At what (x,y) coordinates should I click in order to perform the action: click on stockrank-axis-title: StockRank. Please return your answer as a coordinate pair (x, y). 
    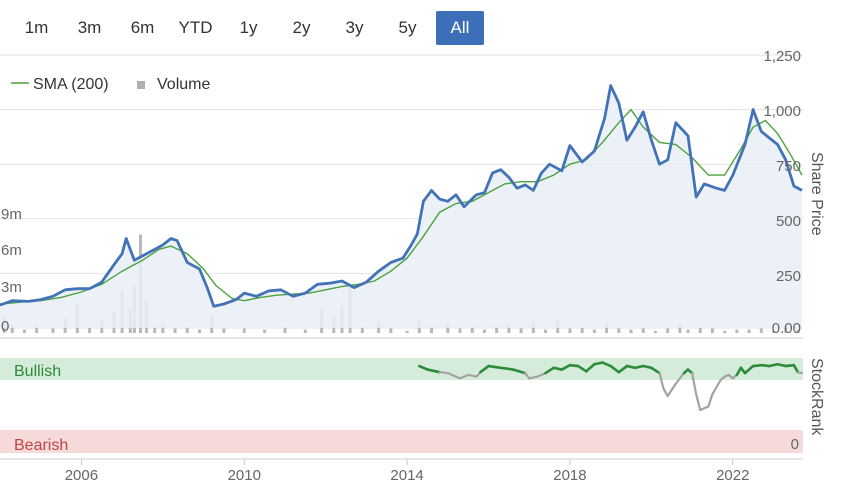
    Looking at the image, I should click on (816, 397).